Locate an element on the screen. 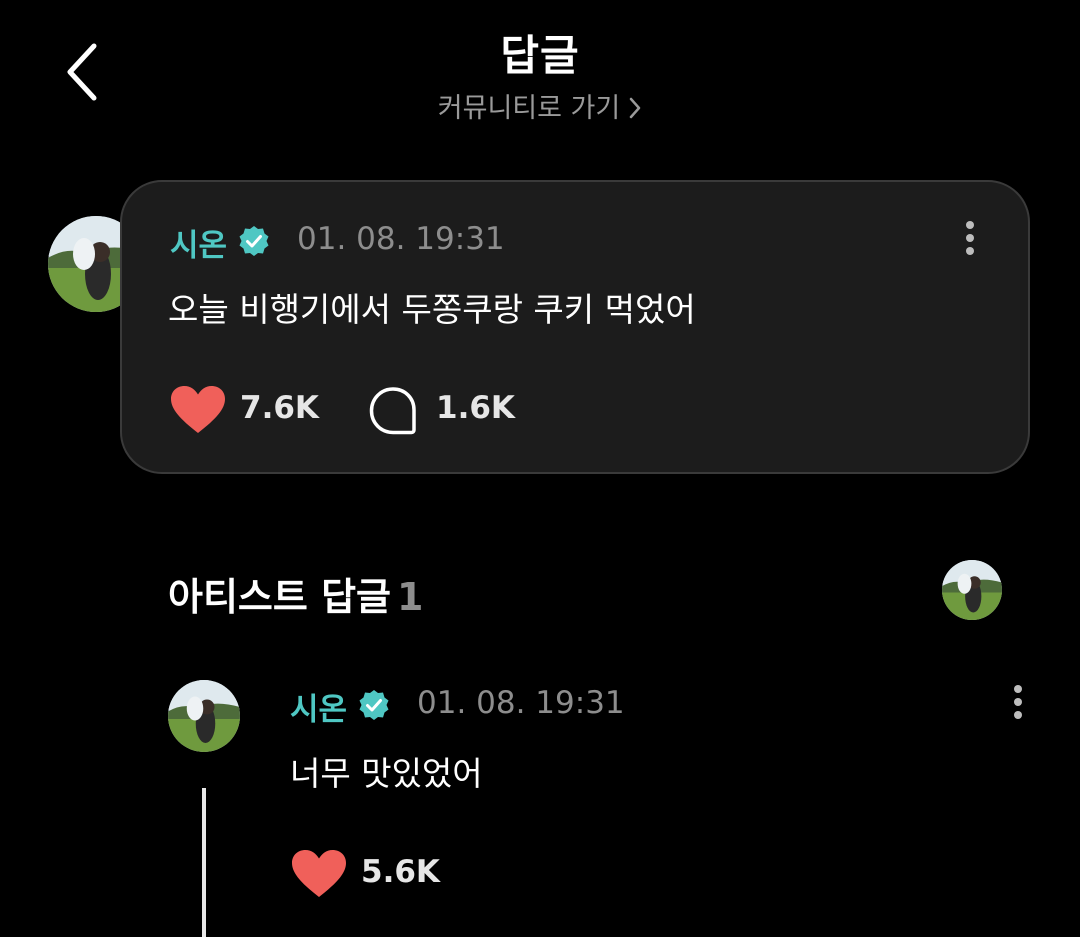 This screenshot has height=937, width=1080. artist-replies-title: 아티스트 답글 is located at coordinates (279, 597).